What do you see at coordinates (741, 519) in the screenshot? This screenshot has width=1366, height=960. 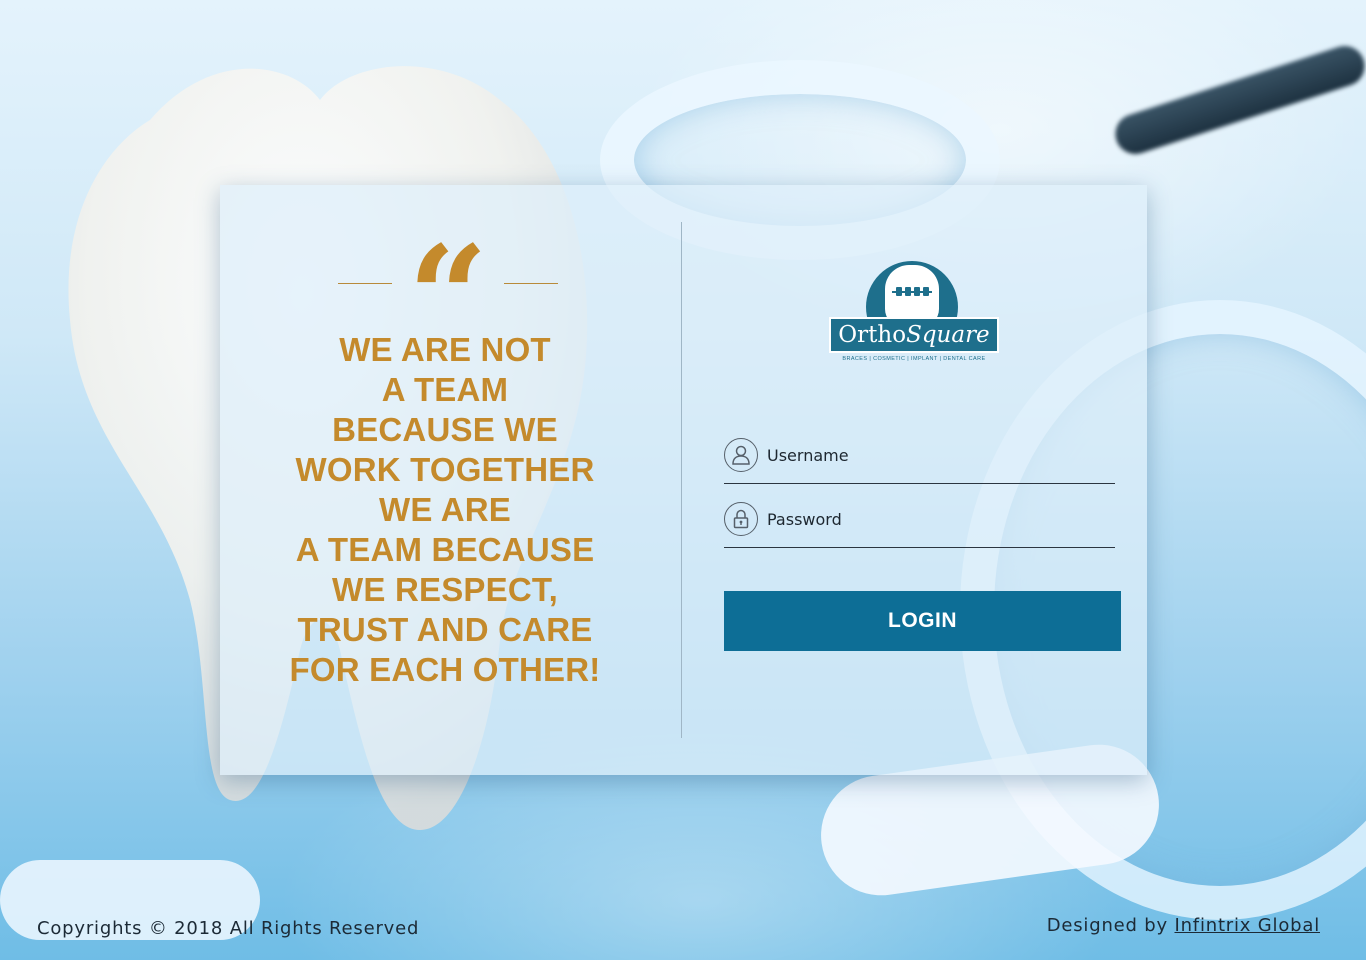 I see `lock-icon` at bounding box center [741, 519].